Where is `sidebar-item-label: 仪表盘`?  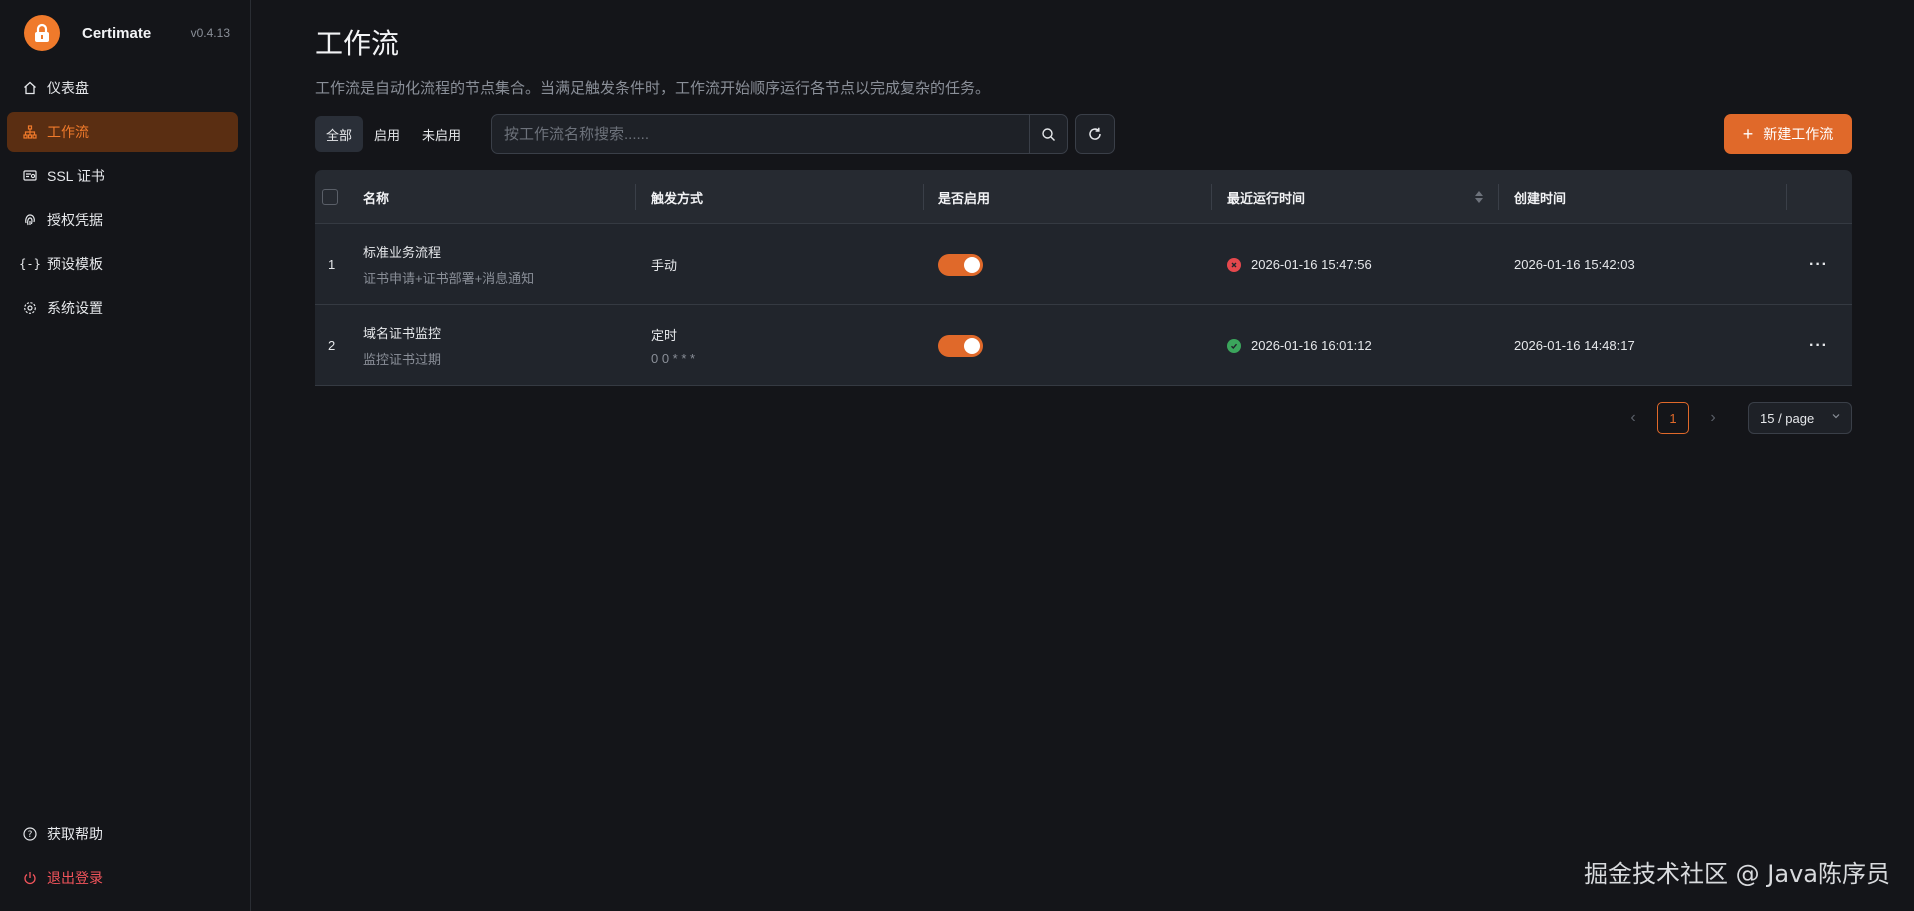
sidebar-item-label: 仪表盘 is located at coordinates (68, 88).